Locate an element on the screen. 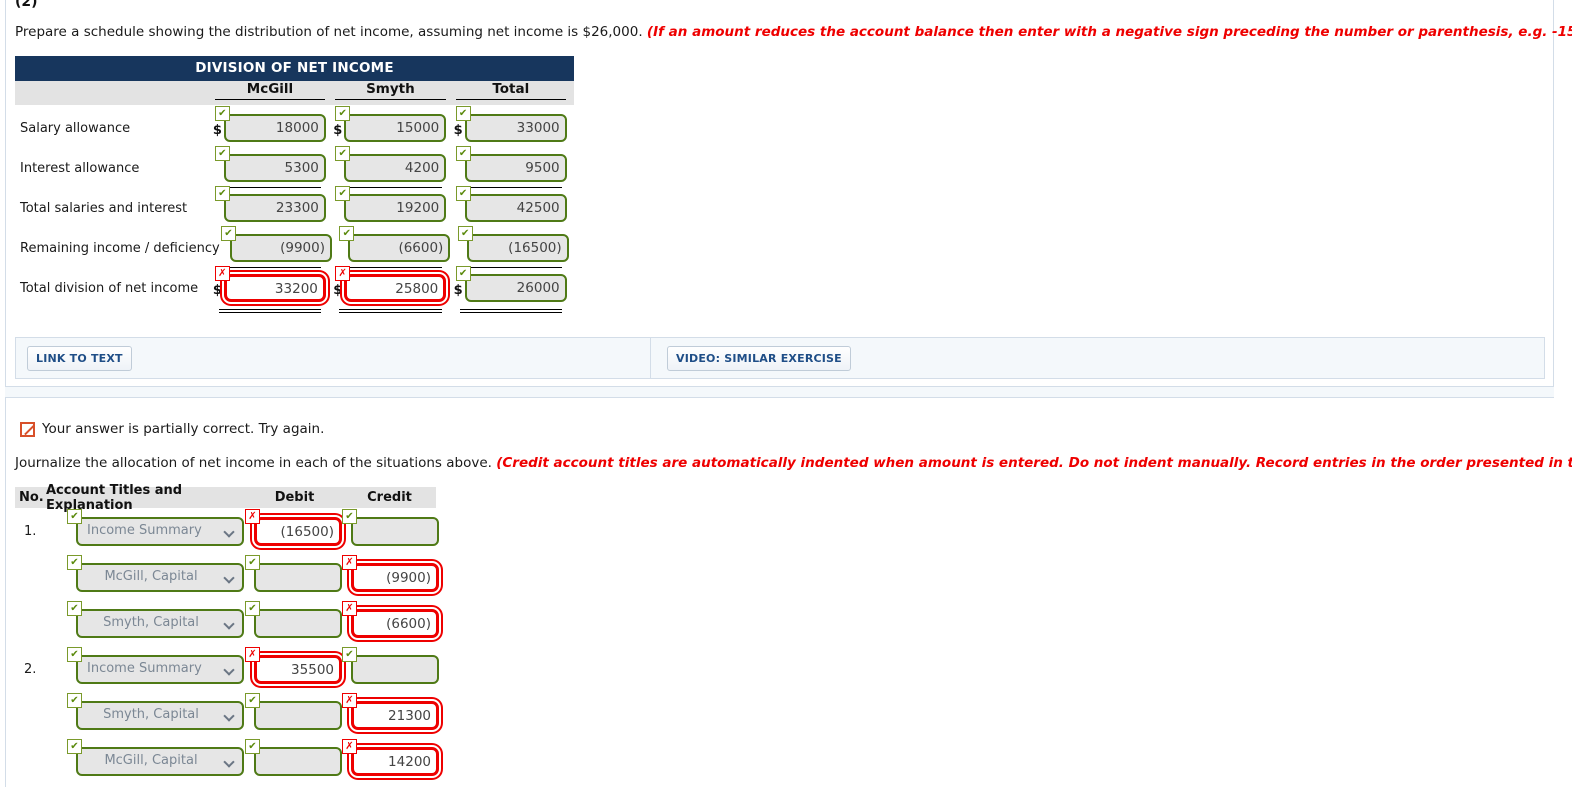  journal-table-row: ✔ McGill, Capital ✔ ✗ 14200 is located at coordinates (227, 761).